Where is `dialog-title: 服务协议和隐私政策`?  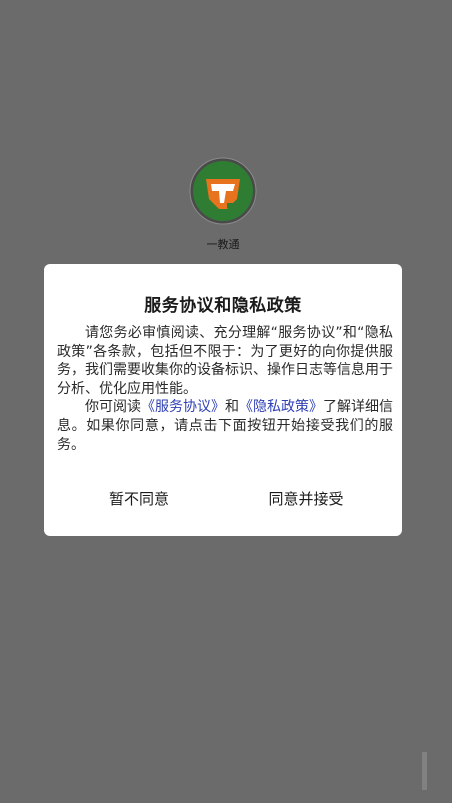 dialog-title: 服务协议和隐私政策 is located at coordinates (223, 306).